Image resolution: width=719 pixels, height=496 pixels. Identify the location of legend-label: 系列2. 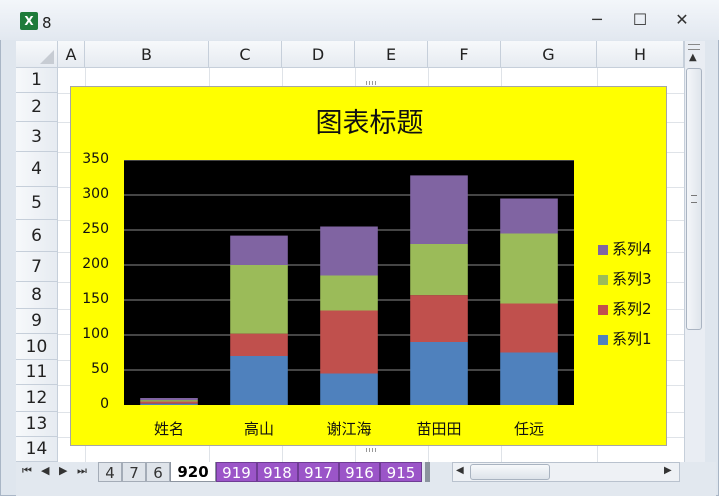
(632, 309).